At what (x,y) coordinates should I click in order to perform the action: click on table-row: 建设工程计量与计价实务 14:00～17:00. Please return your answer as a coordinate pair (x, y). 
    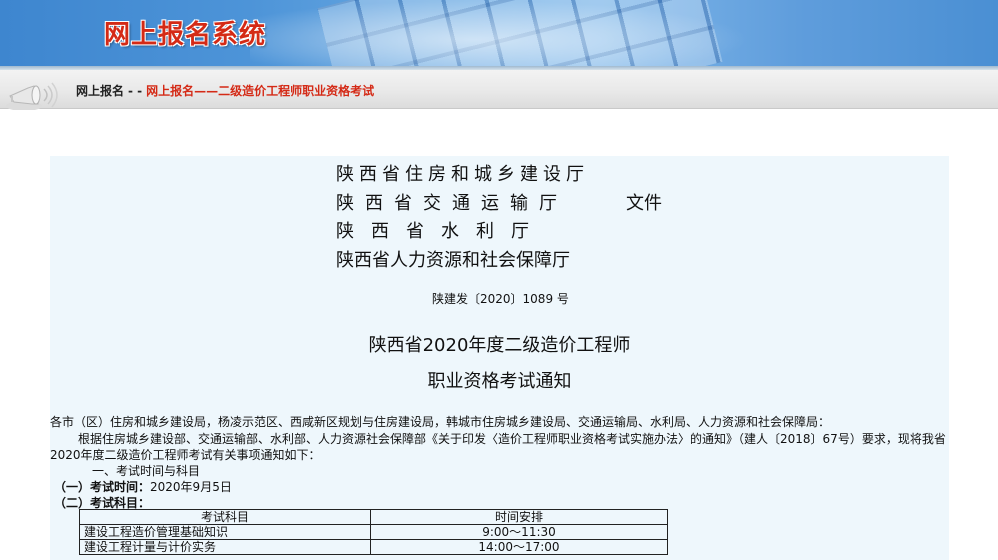
    Looking at the image, I should click on (373, 547).